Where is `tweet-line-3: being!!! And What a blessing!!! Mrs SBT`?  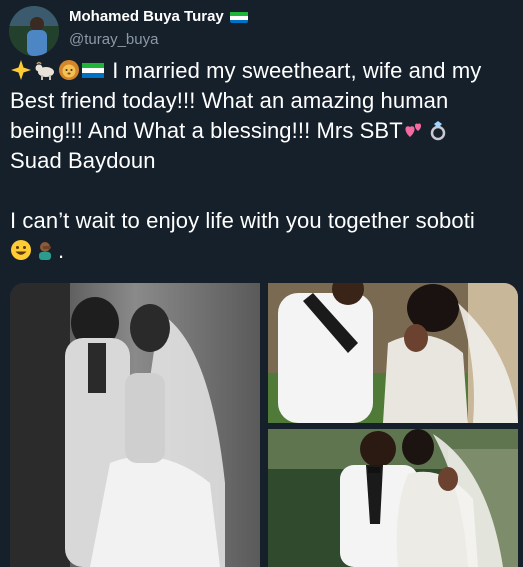 tweet-line-3: being!!! And What a blessing!!! Mrs SBT is located at coordinates (206, 130).